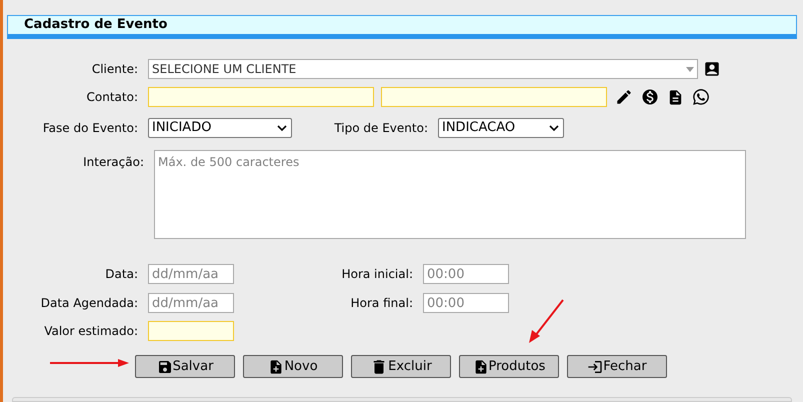 Image resolution: width=803 pixels, height=402 pixels. I want to click on contact-name-field, so click(261, 97).